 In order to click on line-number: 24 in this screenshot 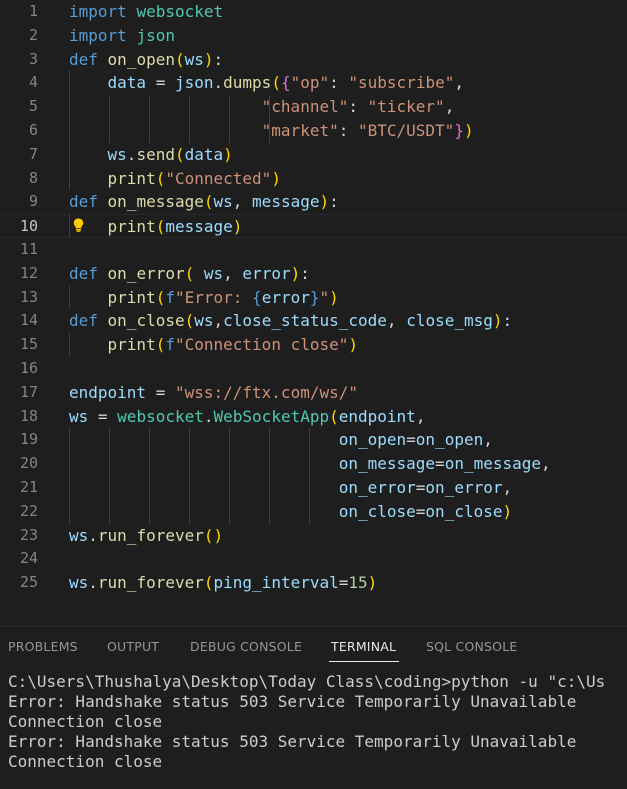, I will do `click(28, 558)`.